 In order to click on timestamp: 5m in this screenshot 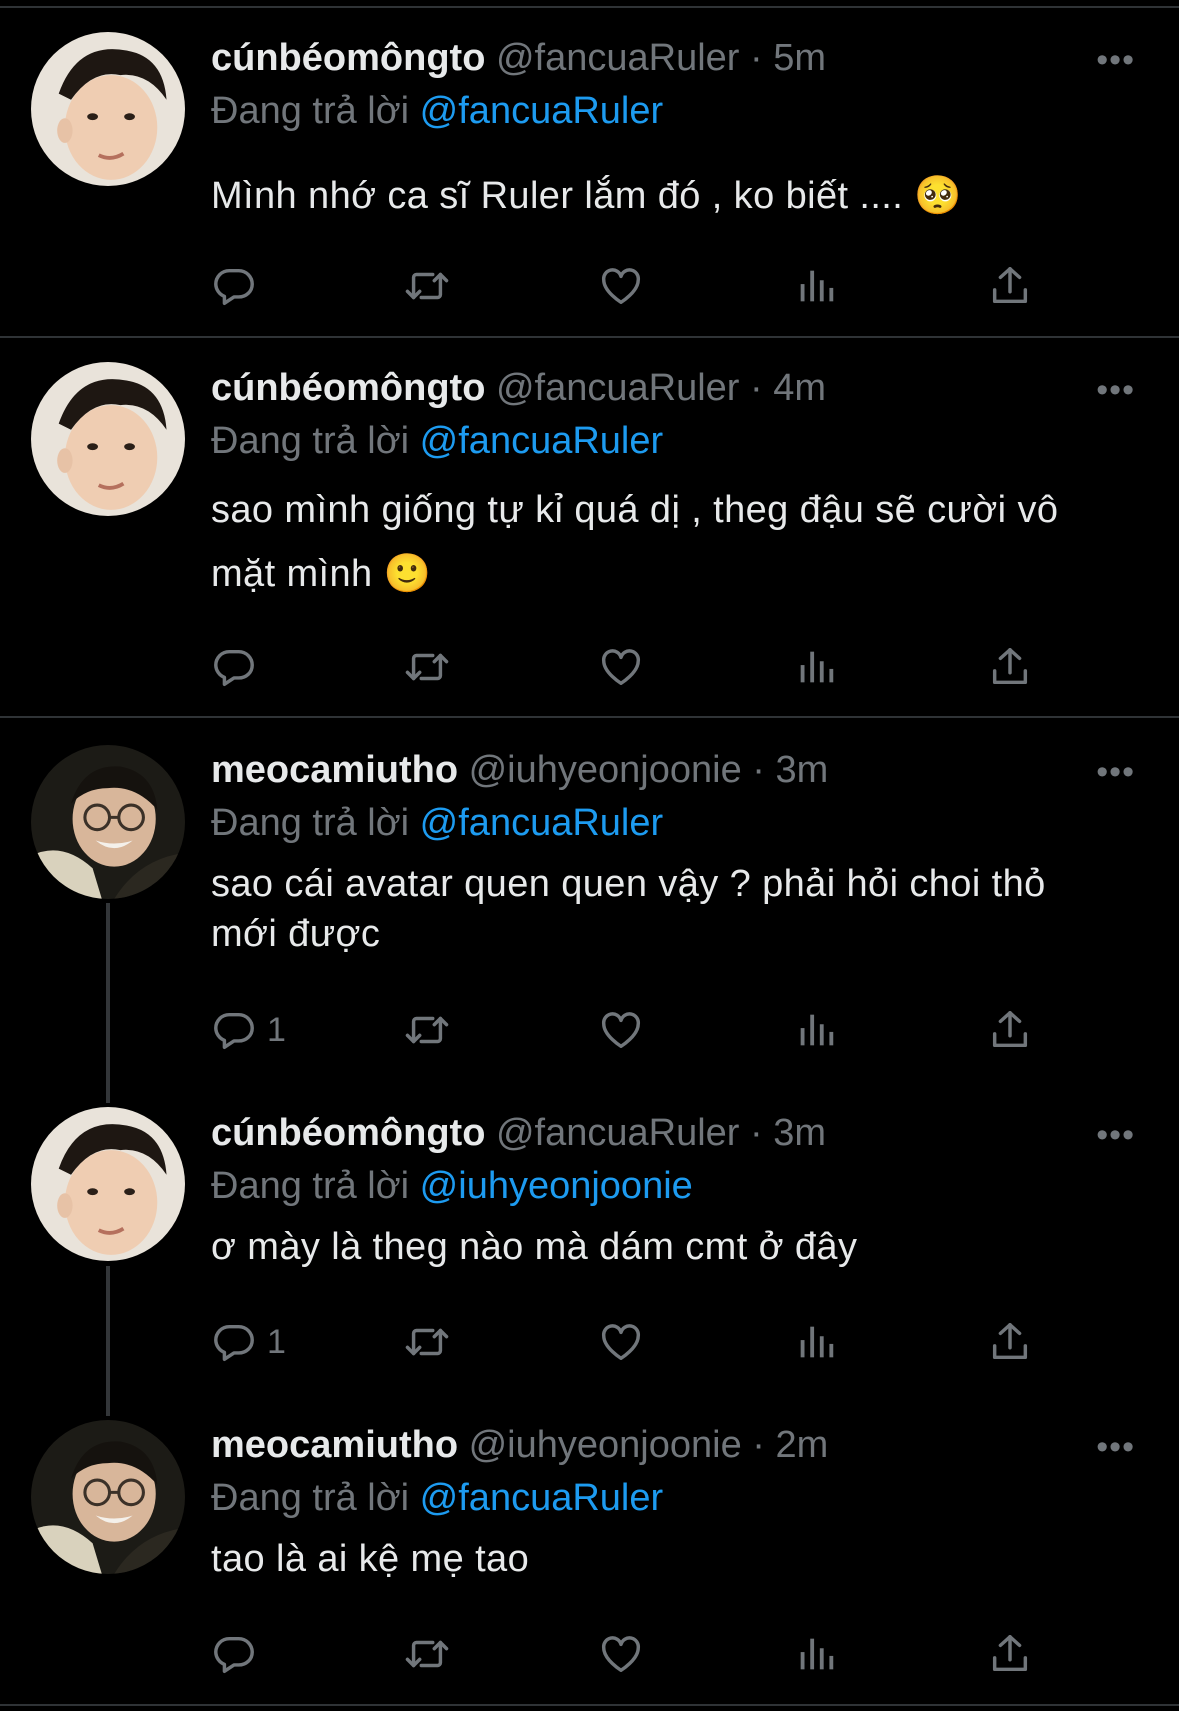, I will do `click(799, 58)`.